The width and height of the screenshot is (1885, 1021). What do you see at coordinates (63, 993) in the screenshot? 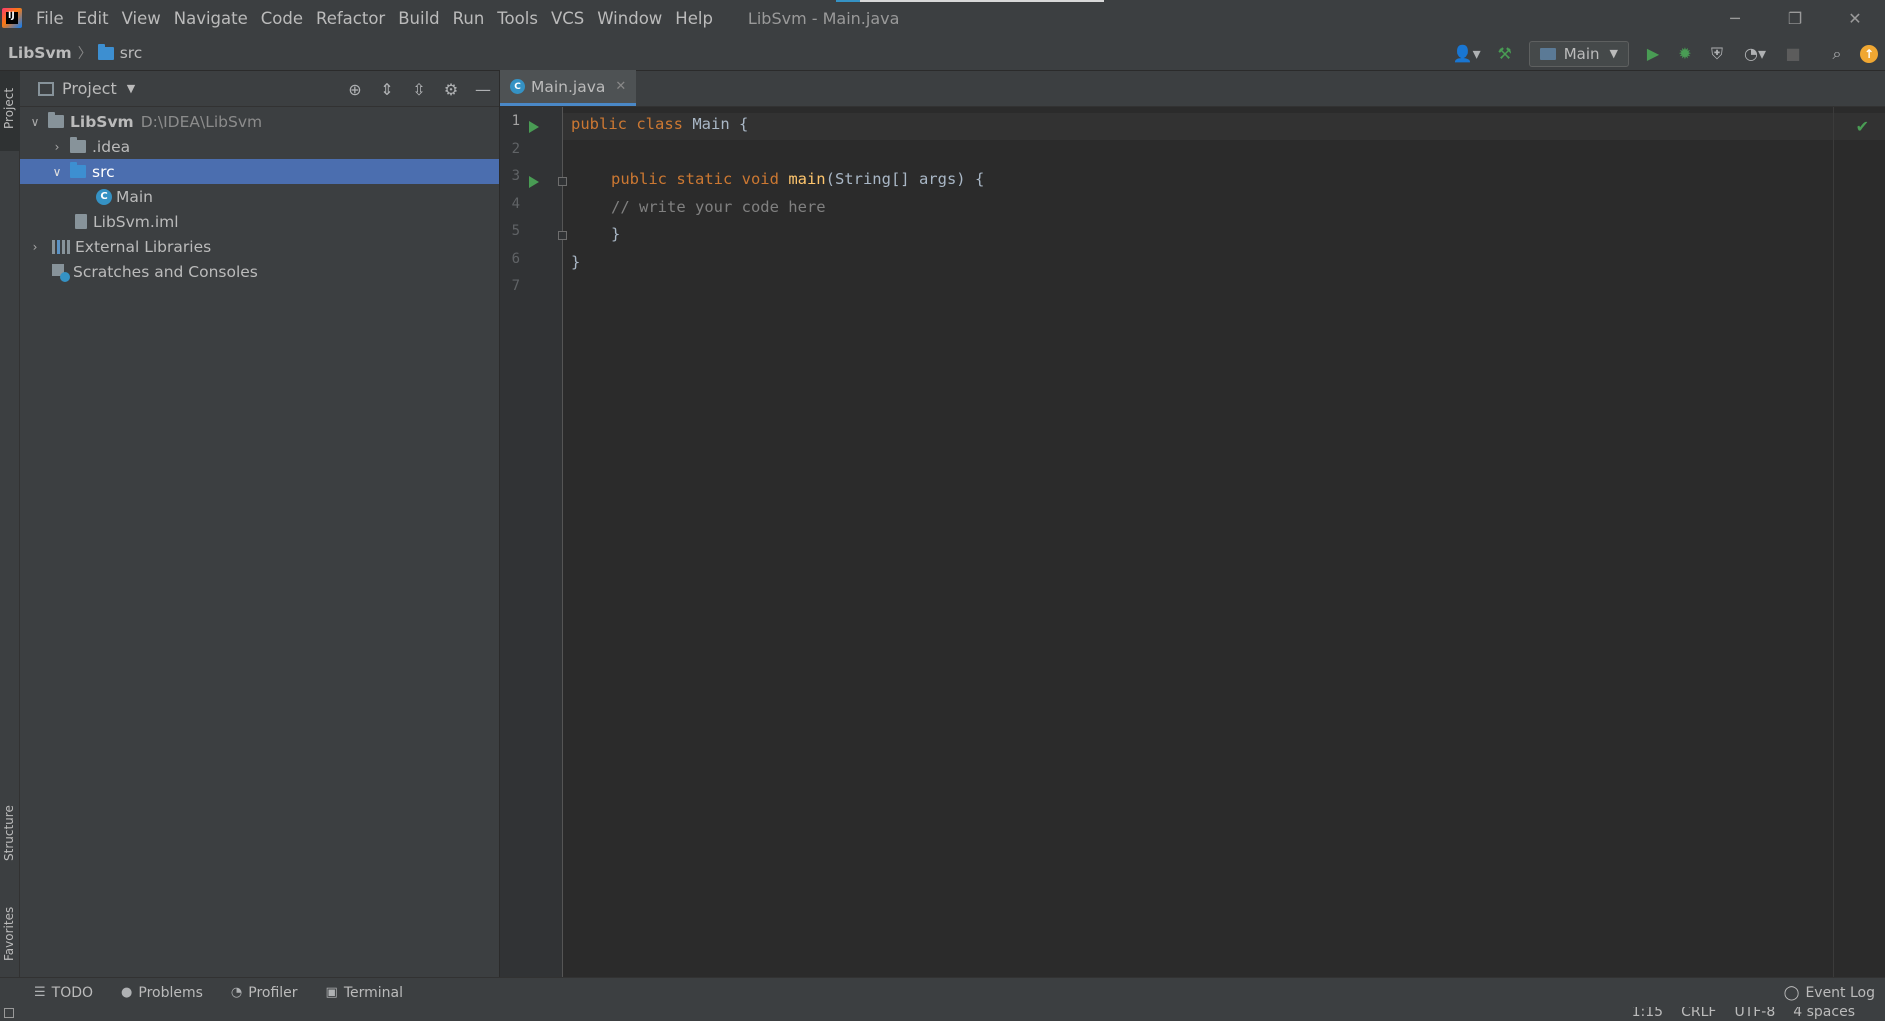
I see `tool-tab-todo: ☰ TODO` at bounding box center [63, 993].